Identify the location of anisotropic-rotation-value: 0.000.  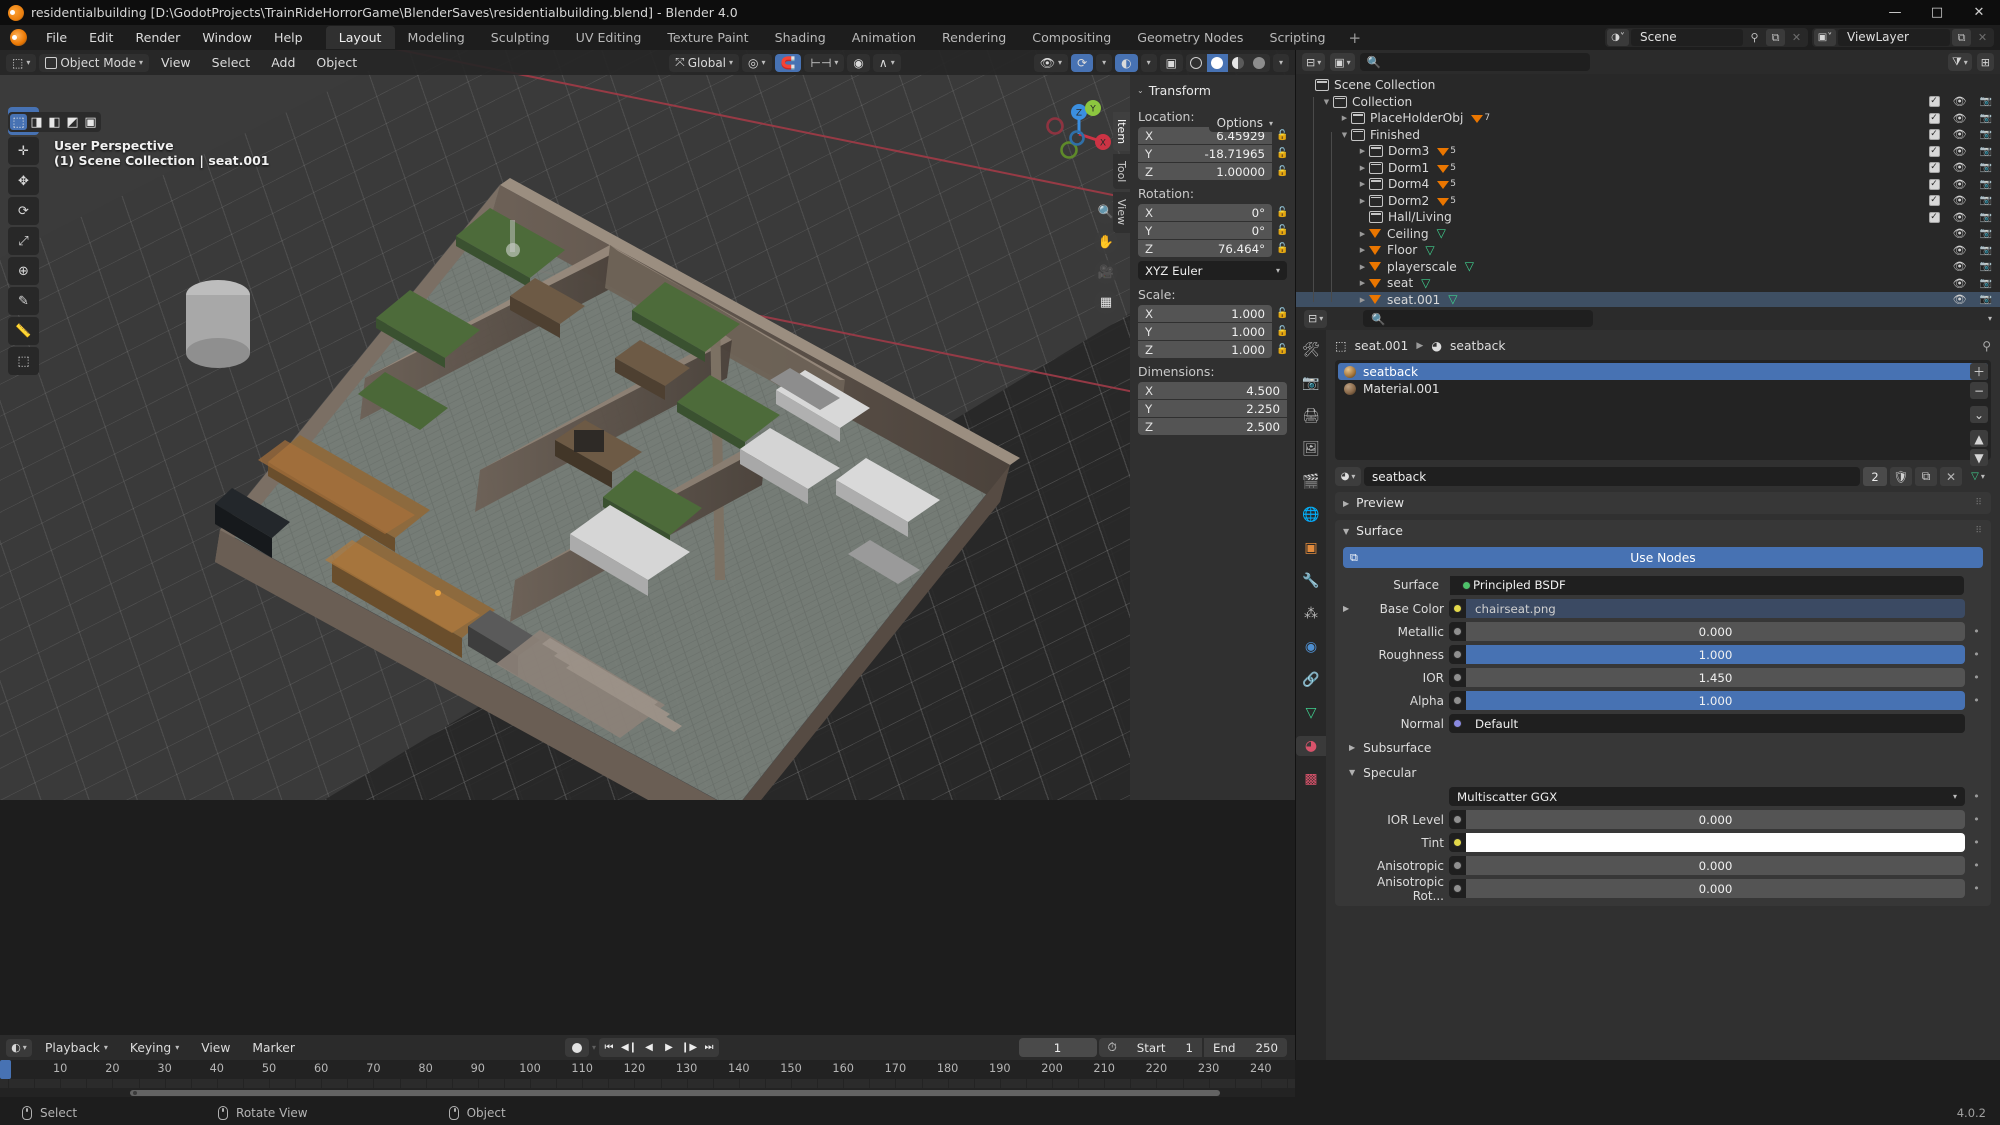
(1715, 888).